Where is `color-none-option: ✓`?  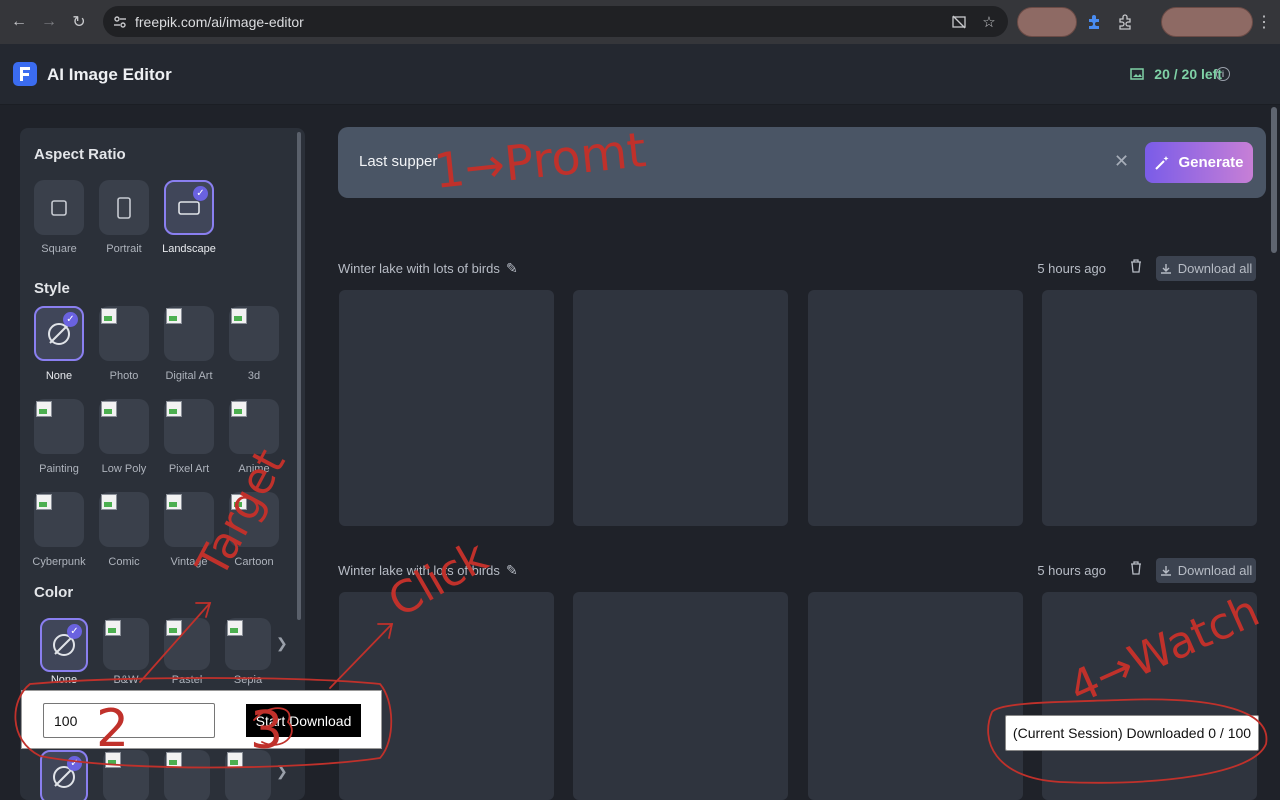 color-none-option: ✓ is located at coordinates (64, 645).